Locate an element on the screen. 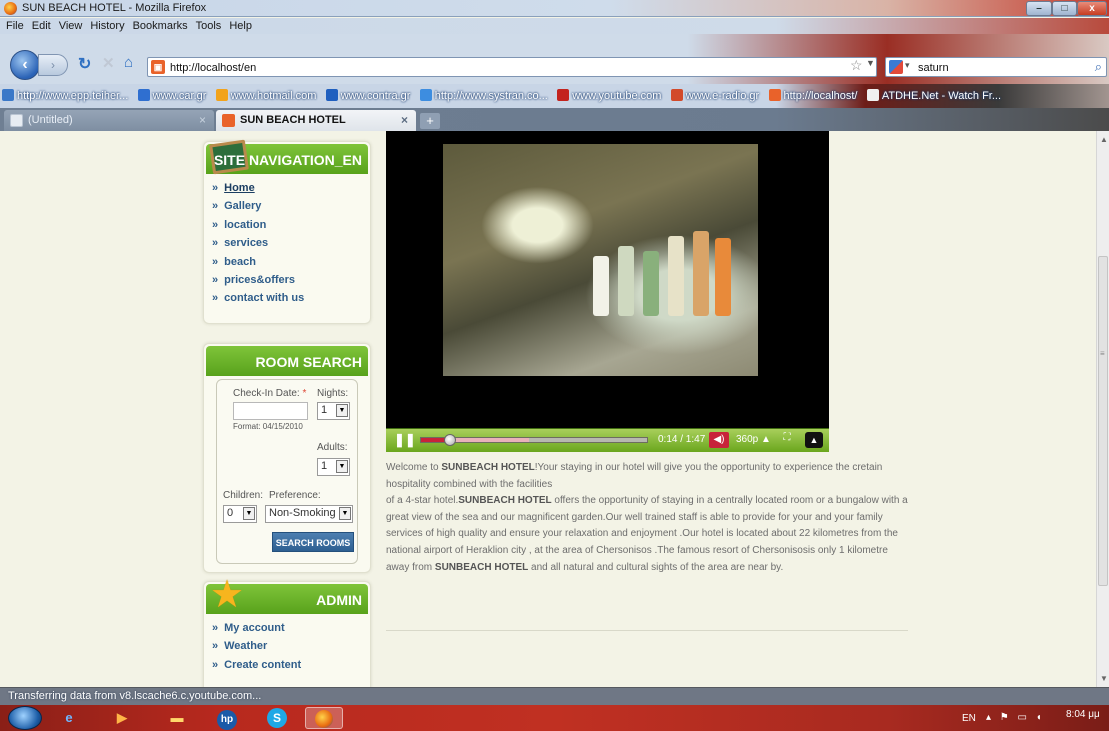 This screenshot has width=1109, height=731. bookmark-item: http://localhost/ is located at coordinates (814, 93).